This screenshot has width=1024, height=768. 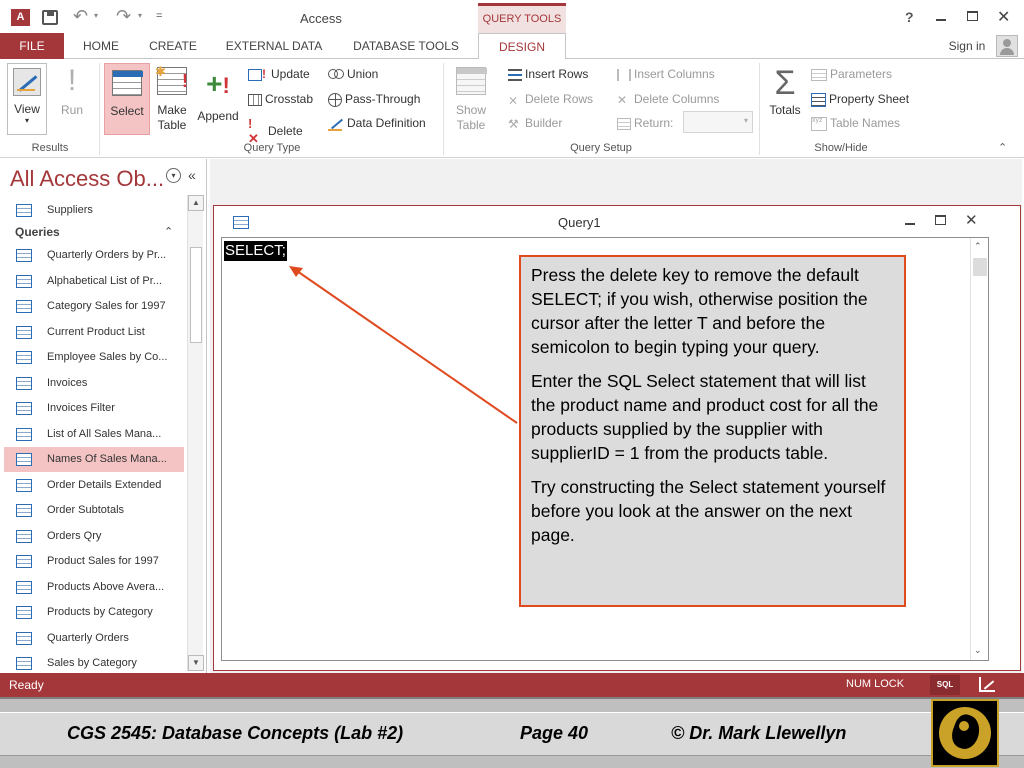 I want to click on footer-page: Page 40, so click(x=554, y=733).